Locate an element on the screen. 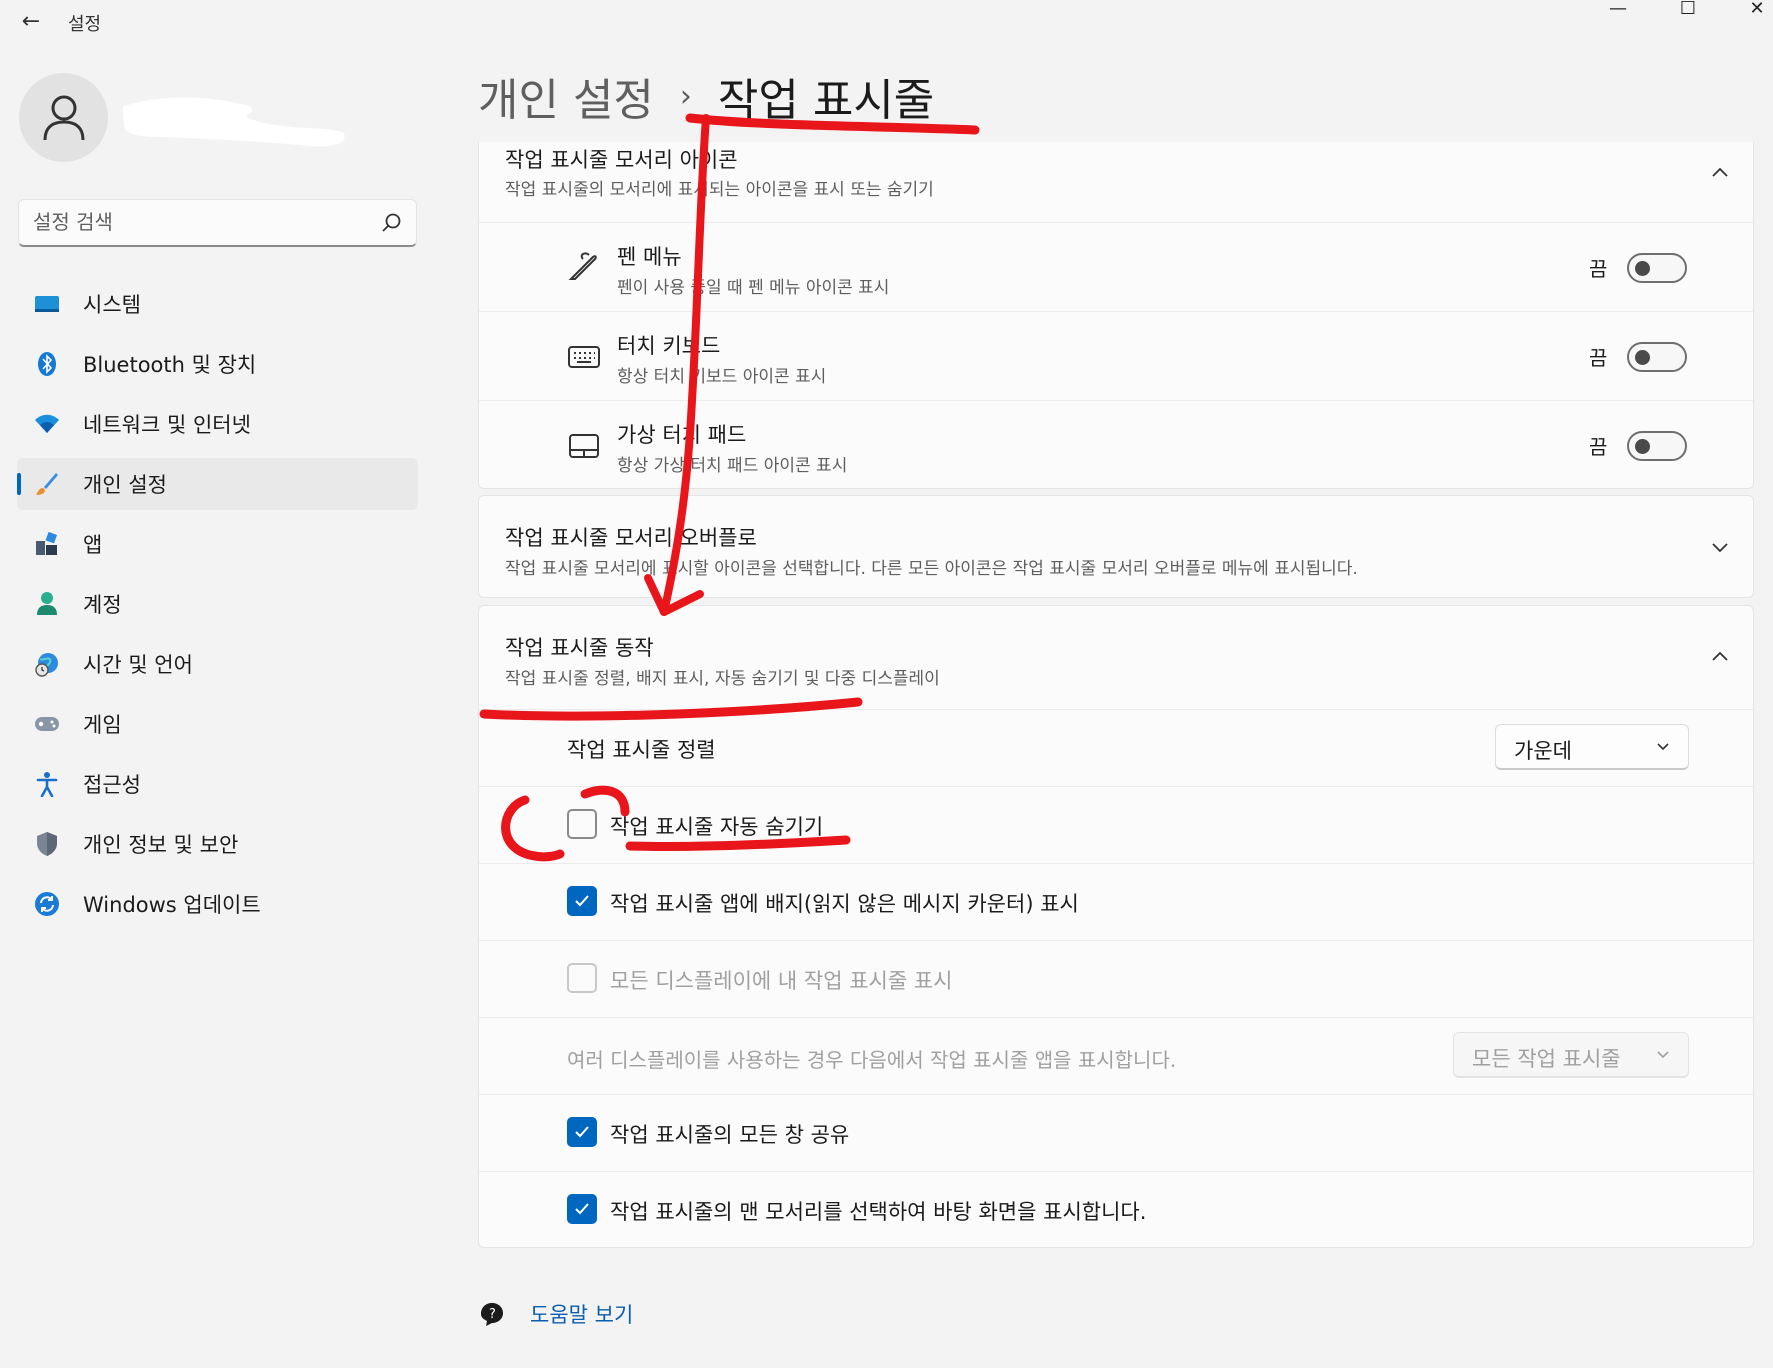  sidebar-item-privacy: 개인 정보 및 보안 is located at coordinates (217, 844).